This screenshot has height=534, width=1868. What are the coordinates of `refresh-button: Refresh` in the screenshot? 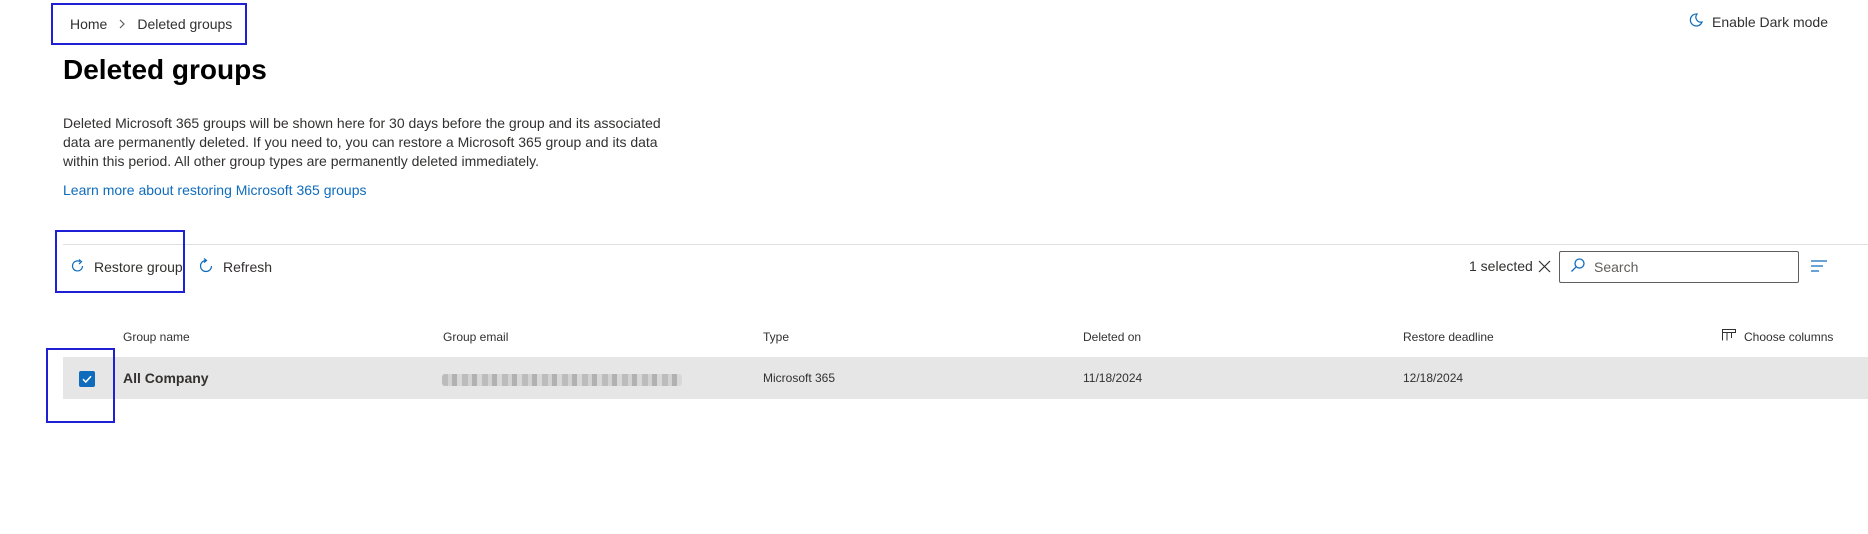 It's located at (234, 267).